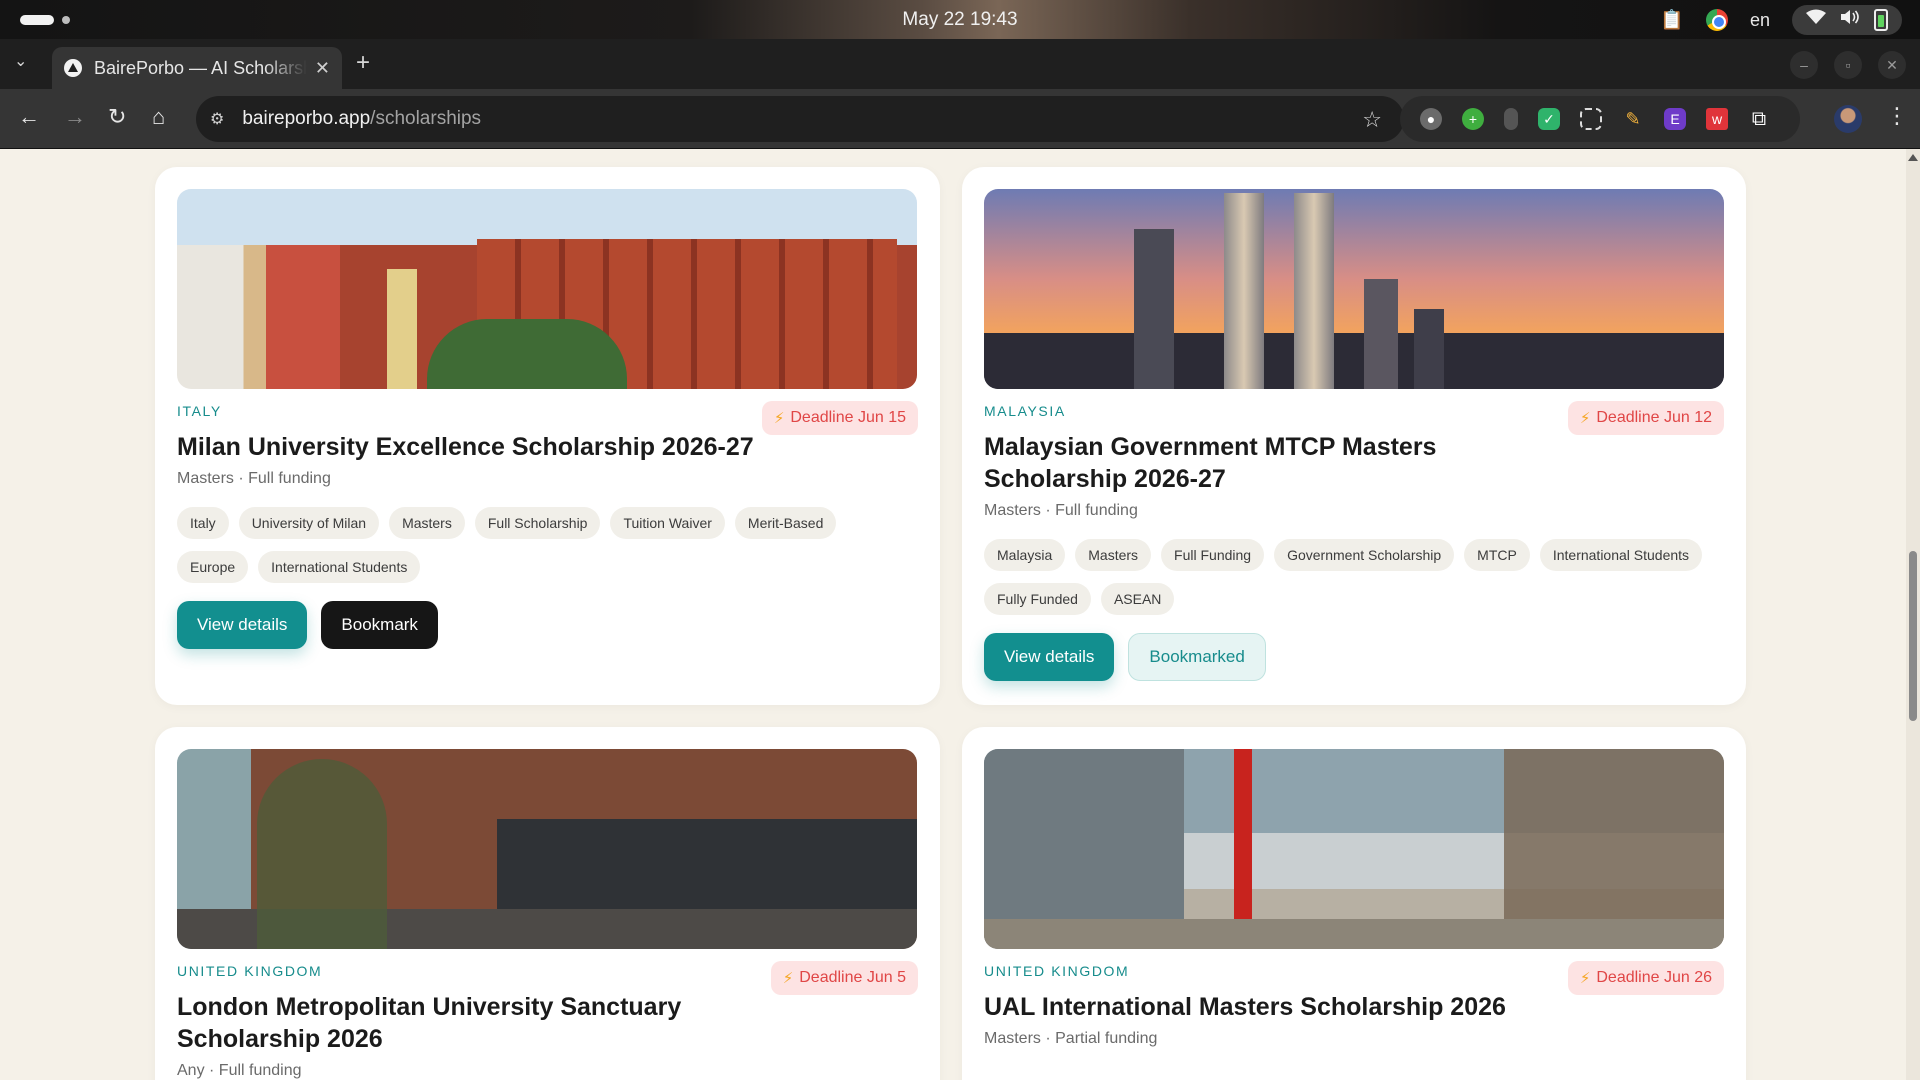 The width and height of the screenshot is (1920, 1080). Describe the element at coordinates (537, 523) in the screenshot. I see `tag: Full Scholarship` at that location.